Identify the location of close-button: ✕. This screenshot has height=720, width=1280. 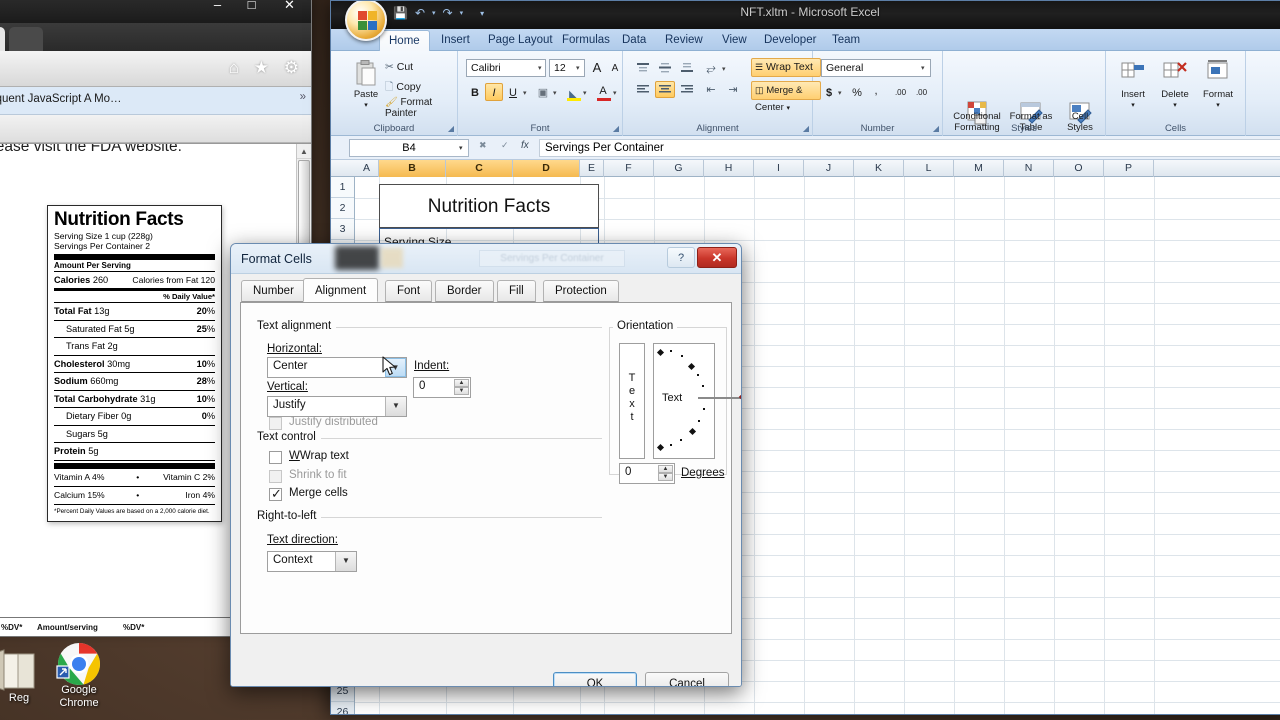
(717, 257).